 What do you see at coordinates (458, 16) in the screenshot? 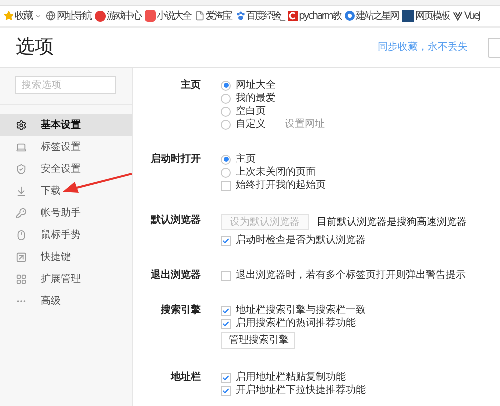
I see `vue-icon` at bounding box center [458, 16].